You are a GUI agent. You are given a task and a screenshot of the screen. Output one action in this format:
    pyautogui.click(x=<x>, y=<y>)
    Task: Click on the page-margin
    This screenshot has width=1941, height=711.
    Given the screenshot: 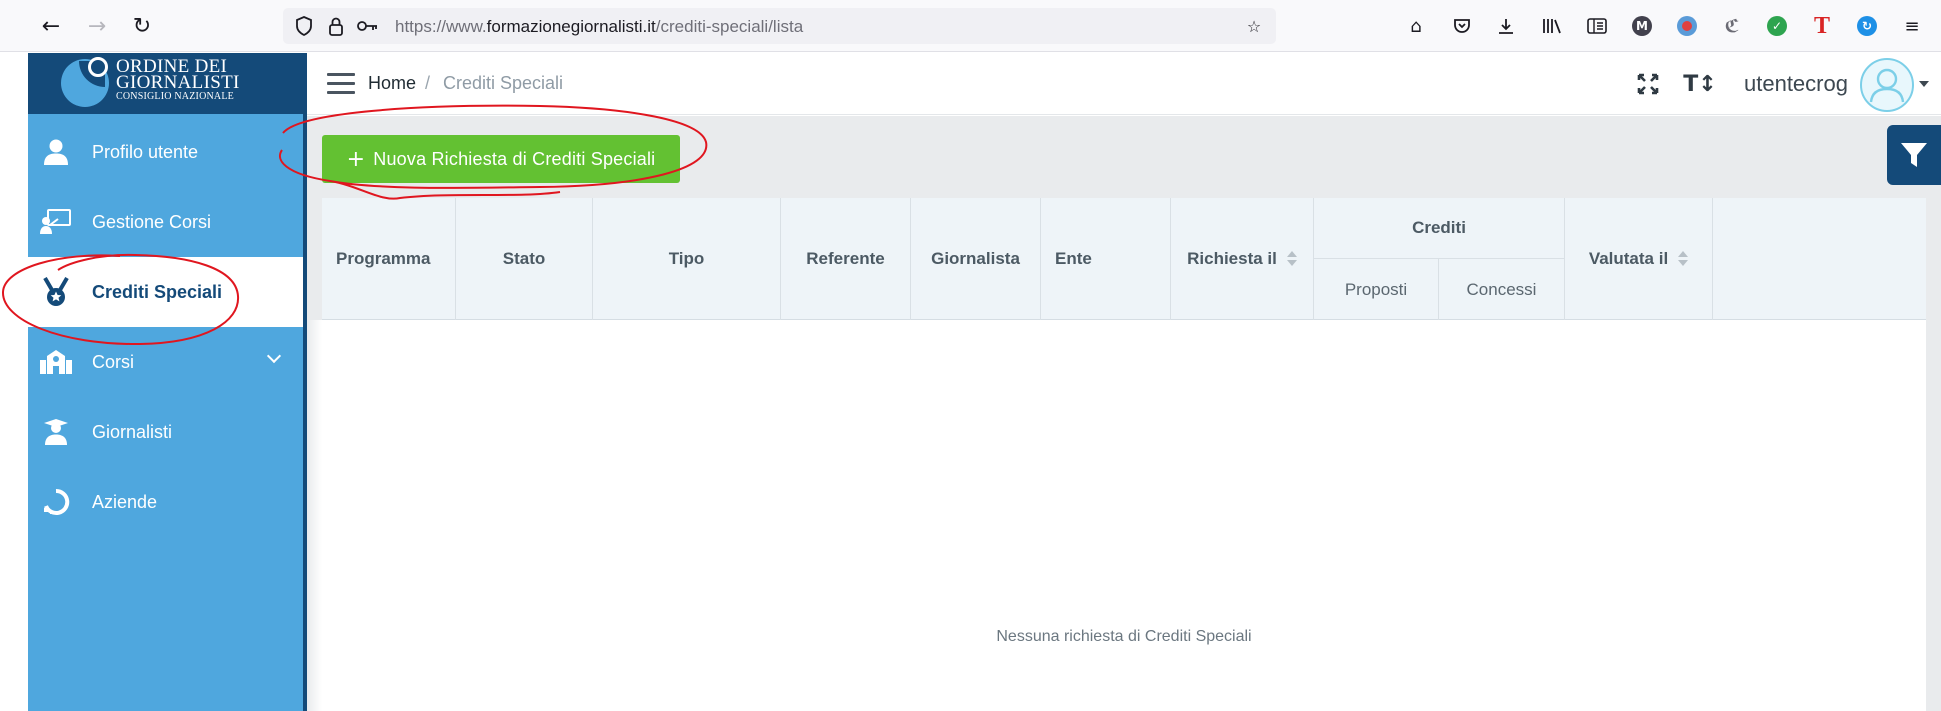 What is the action you would take?
    pyautogui.click(x=14, y=382)
    